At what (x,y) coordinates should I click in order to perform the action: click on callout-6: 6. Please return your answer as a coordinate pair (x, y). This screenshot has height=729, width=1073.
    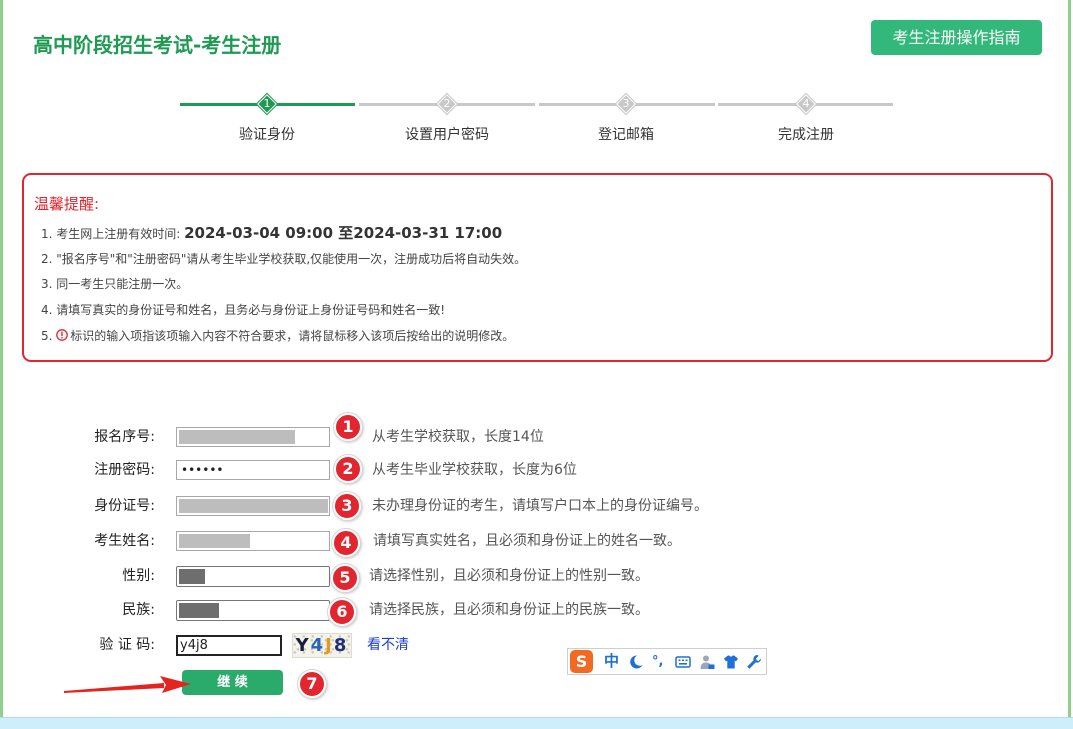
    Looking at the image, I should click on (342, 612).